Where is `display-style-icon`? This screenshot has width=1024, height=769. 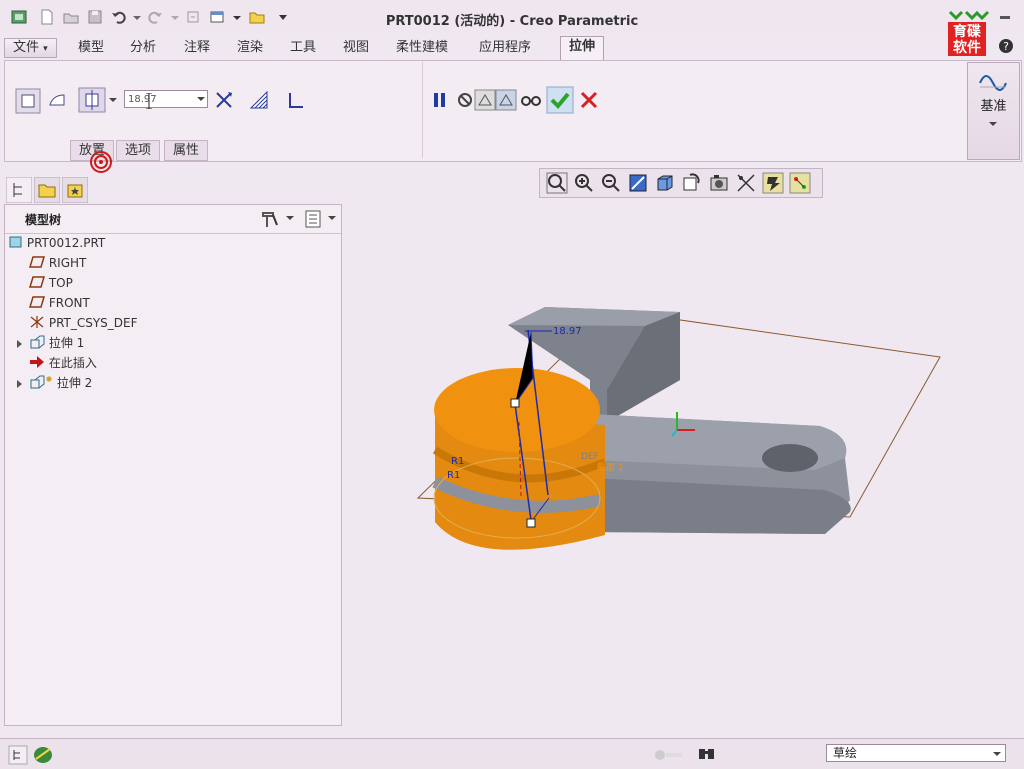
display-style-icon is located at coordinates (665, 183).